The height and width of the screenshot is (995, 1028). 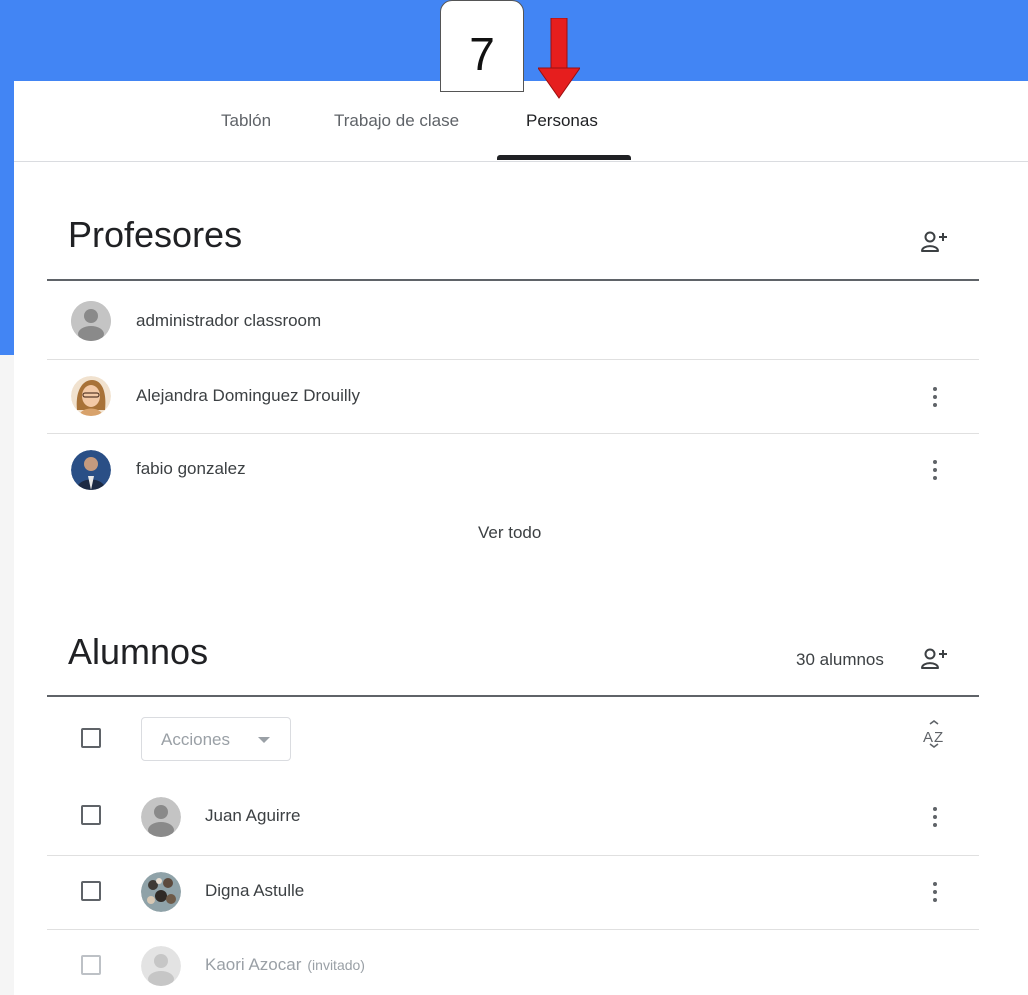 I want to click on student-name-invited: Kaori Azocar (invitado), so click(x=285, y=965).